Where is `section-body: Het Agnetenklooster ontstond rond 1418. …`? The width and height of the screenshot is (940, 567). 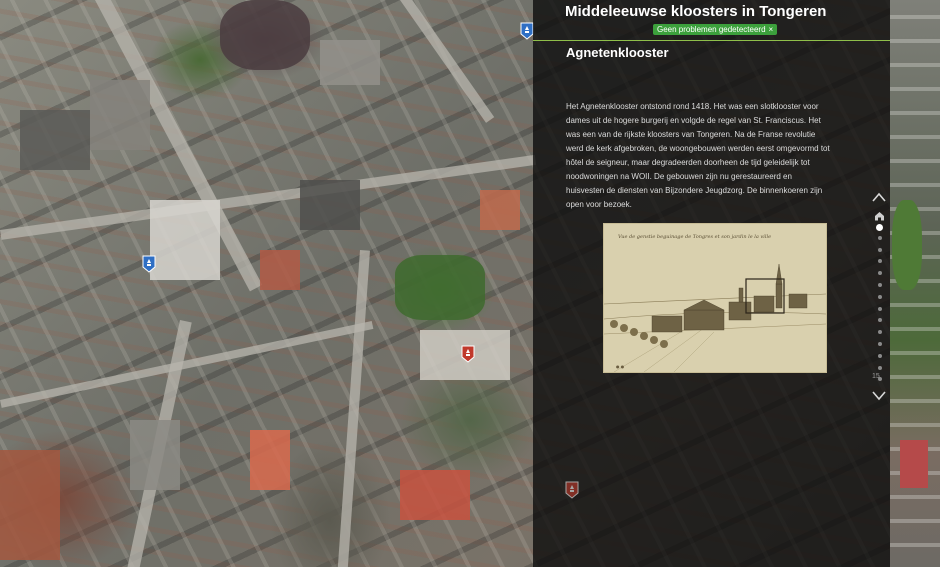
section-body: Het Agnetenklooster ontstond rond 1418. … is located at coordinates (698, 155).